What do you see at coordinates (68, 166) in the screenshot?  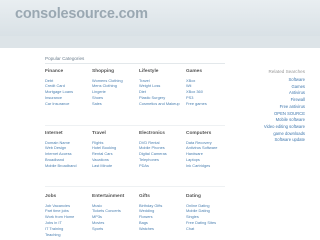 I see `category-link: Mobile Broadband` at bounding box center [68, 166].